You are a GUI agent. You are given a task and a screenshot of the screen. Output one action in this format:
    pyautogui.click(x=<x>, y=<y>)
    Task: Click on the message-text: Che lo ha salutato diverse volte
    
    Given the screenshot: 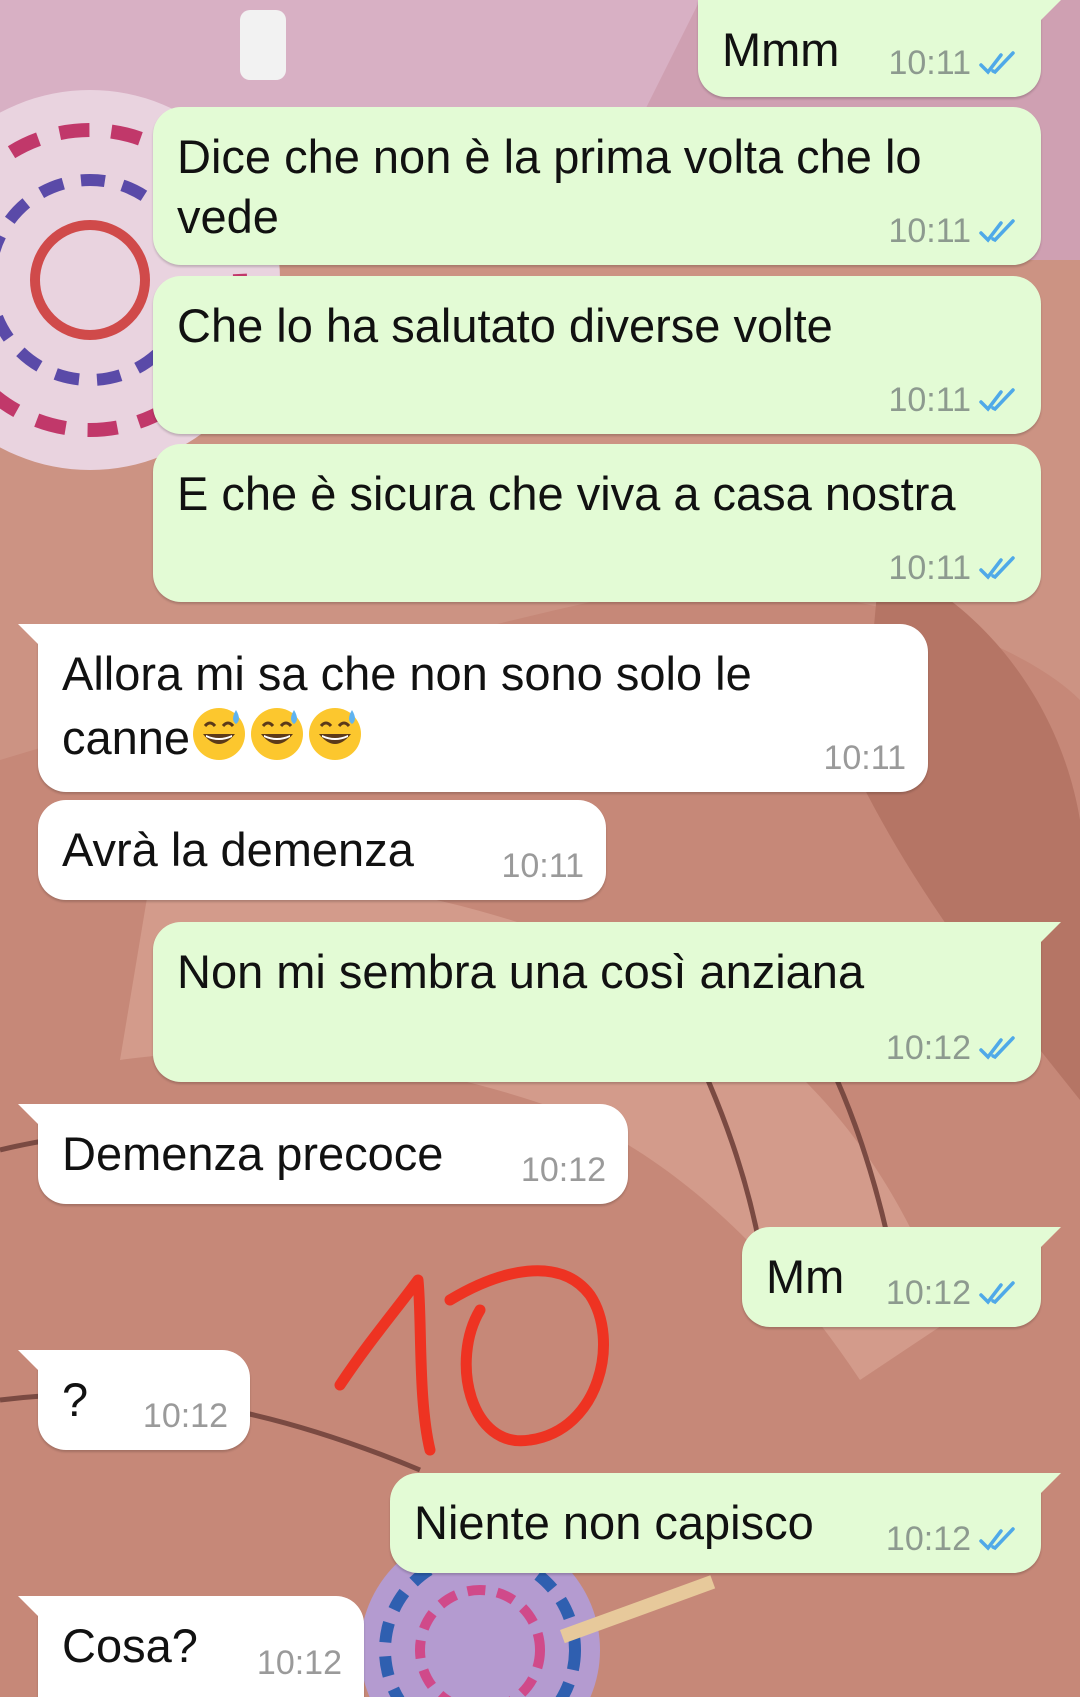 What is the action you would take?
    pyautogui.click(x=505, y=325)
    